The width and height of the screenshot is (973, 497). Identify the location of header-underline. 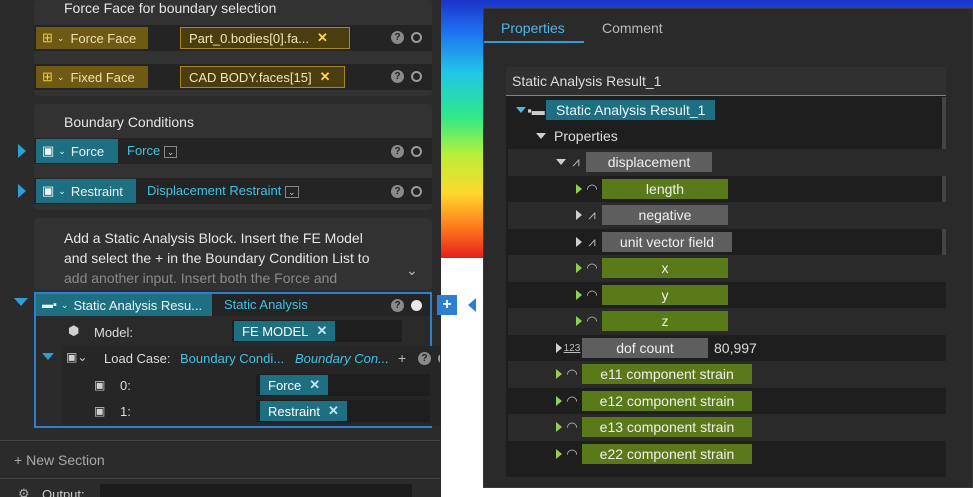
(726, 95).